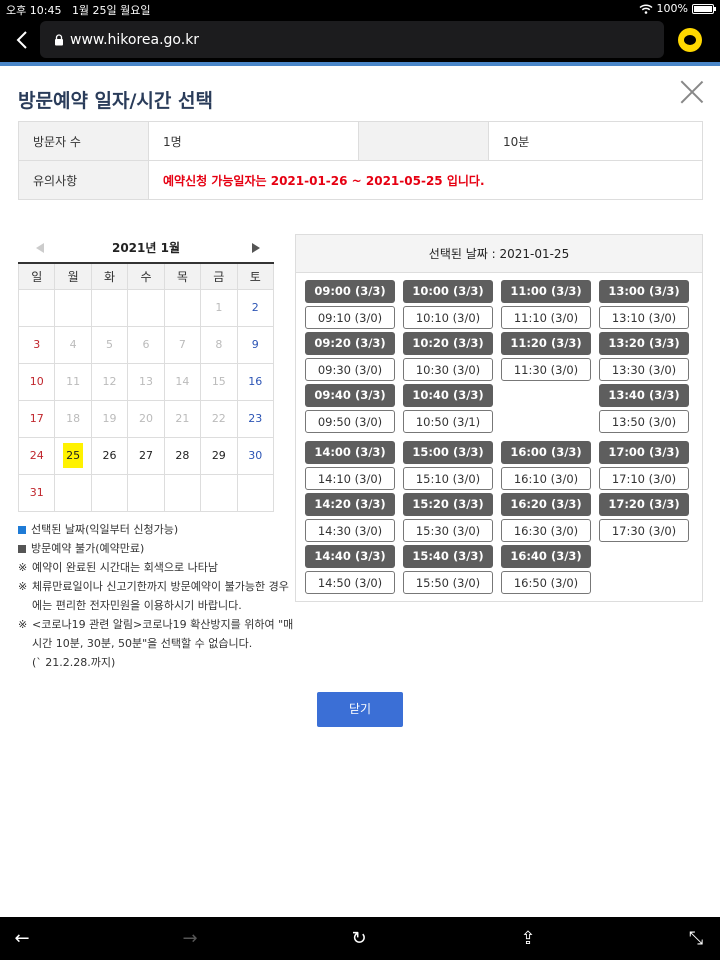 This screenshot has width=720, height=960. Describe the element at coordinates (83, 141) in the screenshot. I see `visitors-label: 방문자 수` at that location.